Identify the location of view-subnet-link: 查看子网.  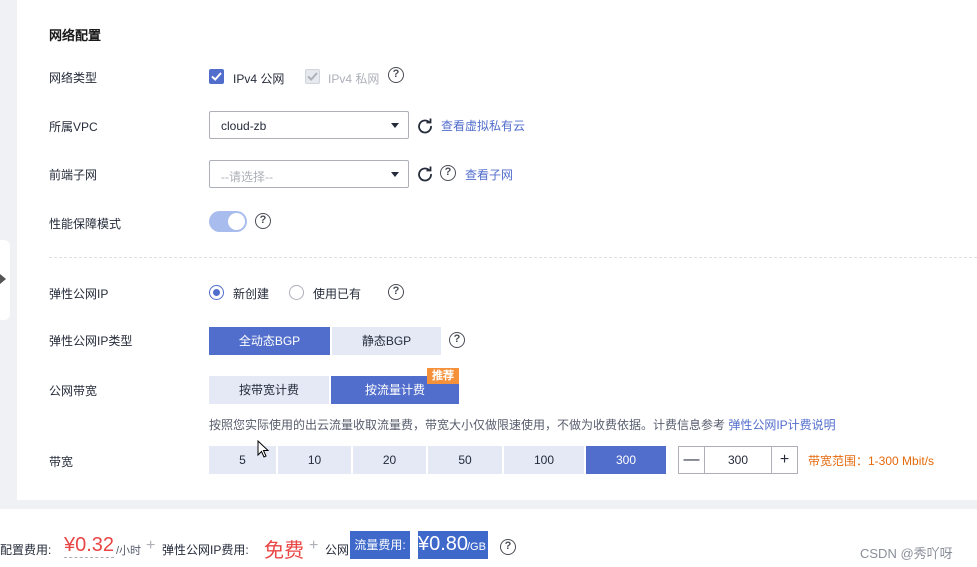
(489, 174).